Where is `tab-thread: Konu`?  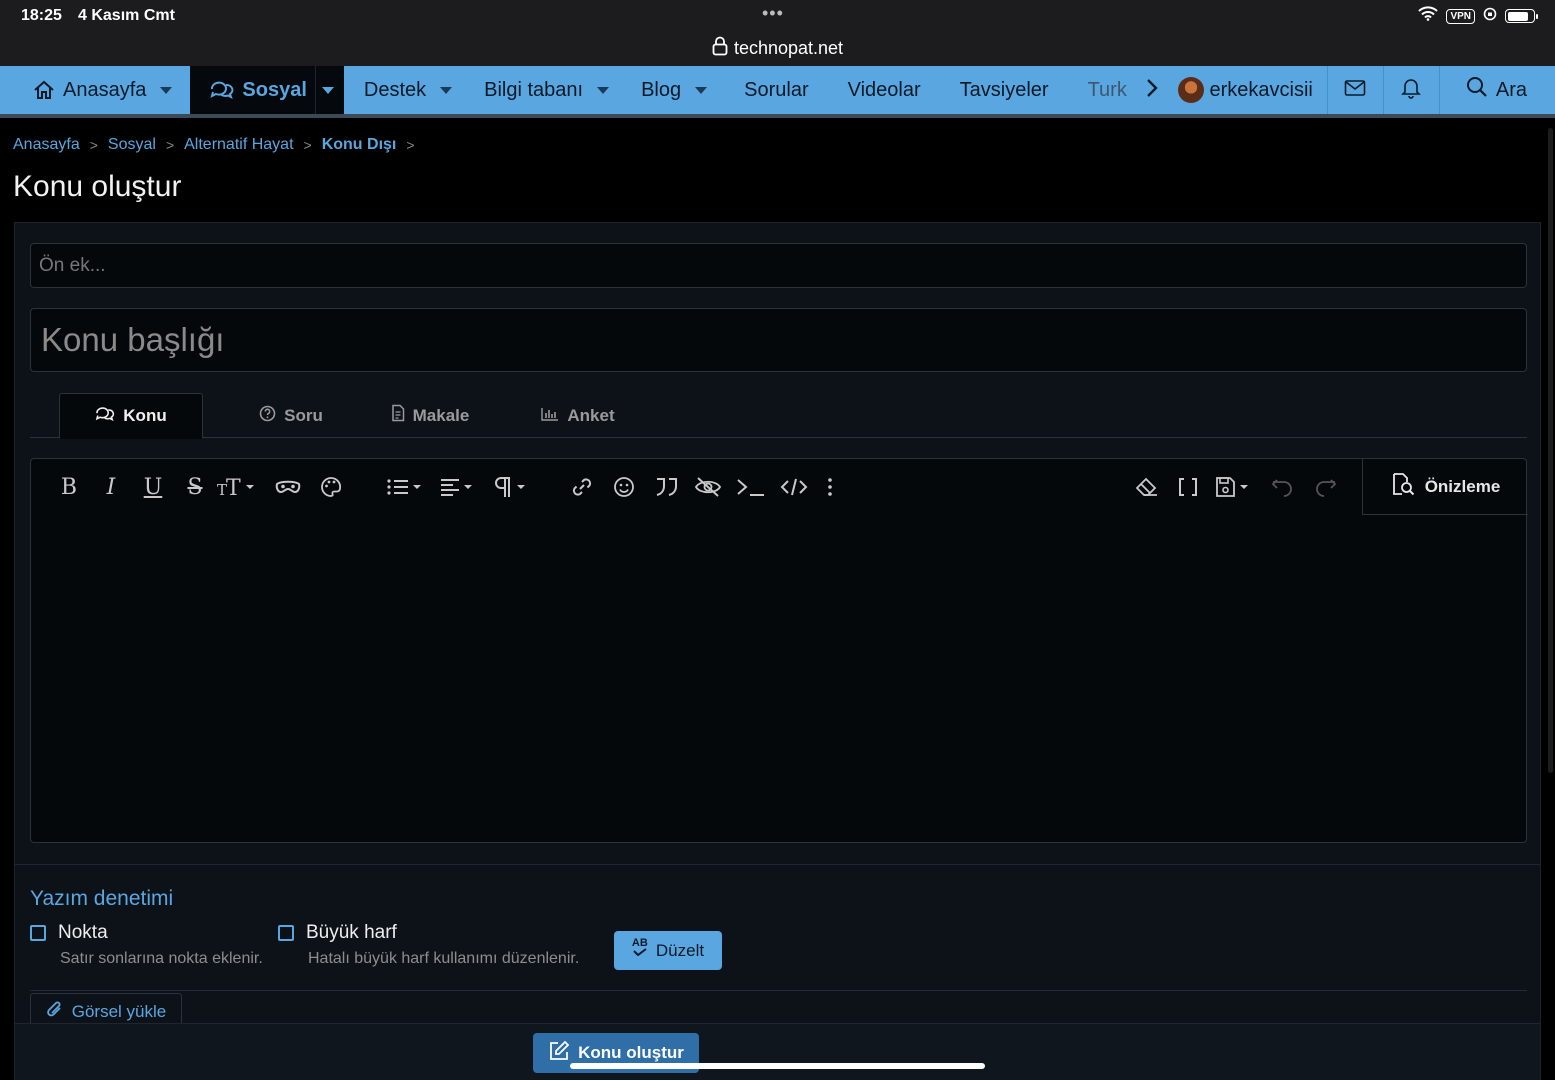
tab-thread: Konu is located at coordinates (131, 416).